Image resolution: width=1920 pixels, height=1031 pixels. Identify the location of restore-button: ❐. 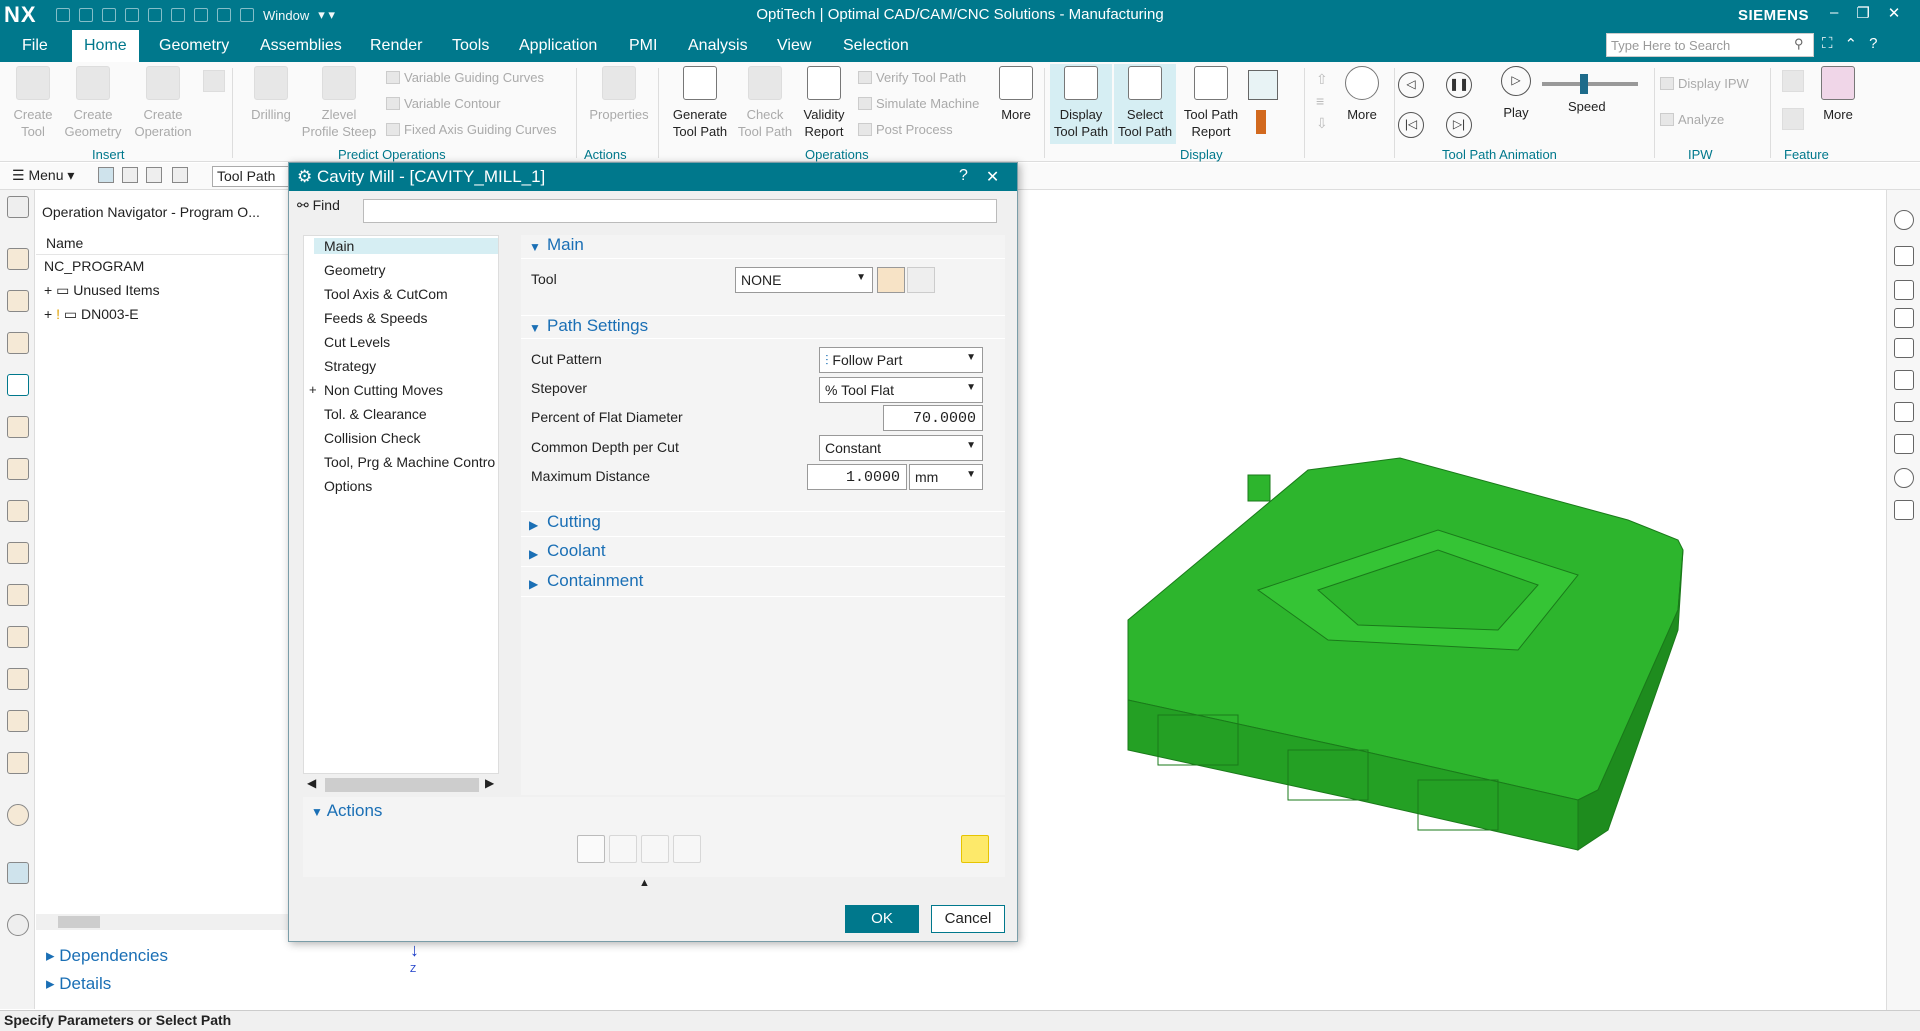
(1862, 13).